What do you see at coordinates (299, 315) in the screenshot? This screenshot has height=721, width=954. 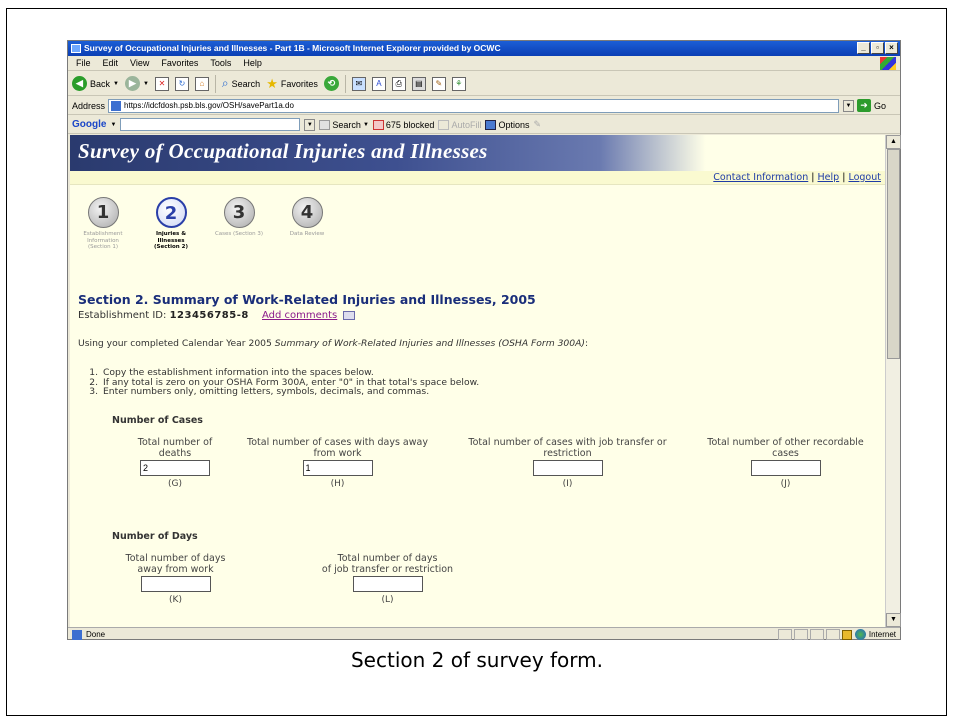 I see `add-comments-link: Add comments` at bounding box center [299, 315].